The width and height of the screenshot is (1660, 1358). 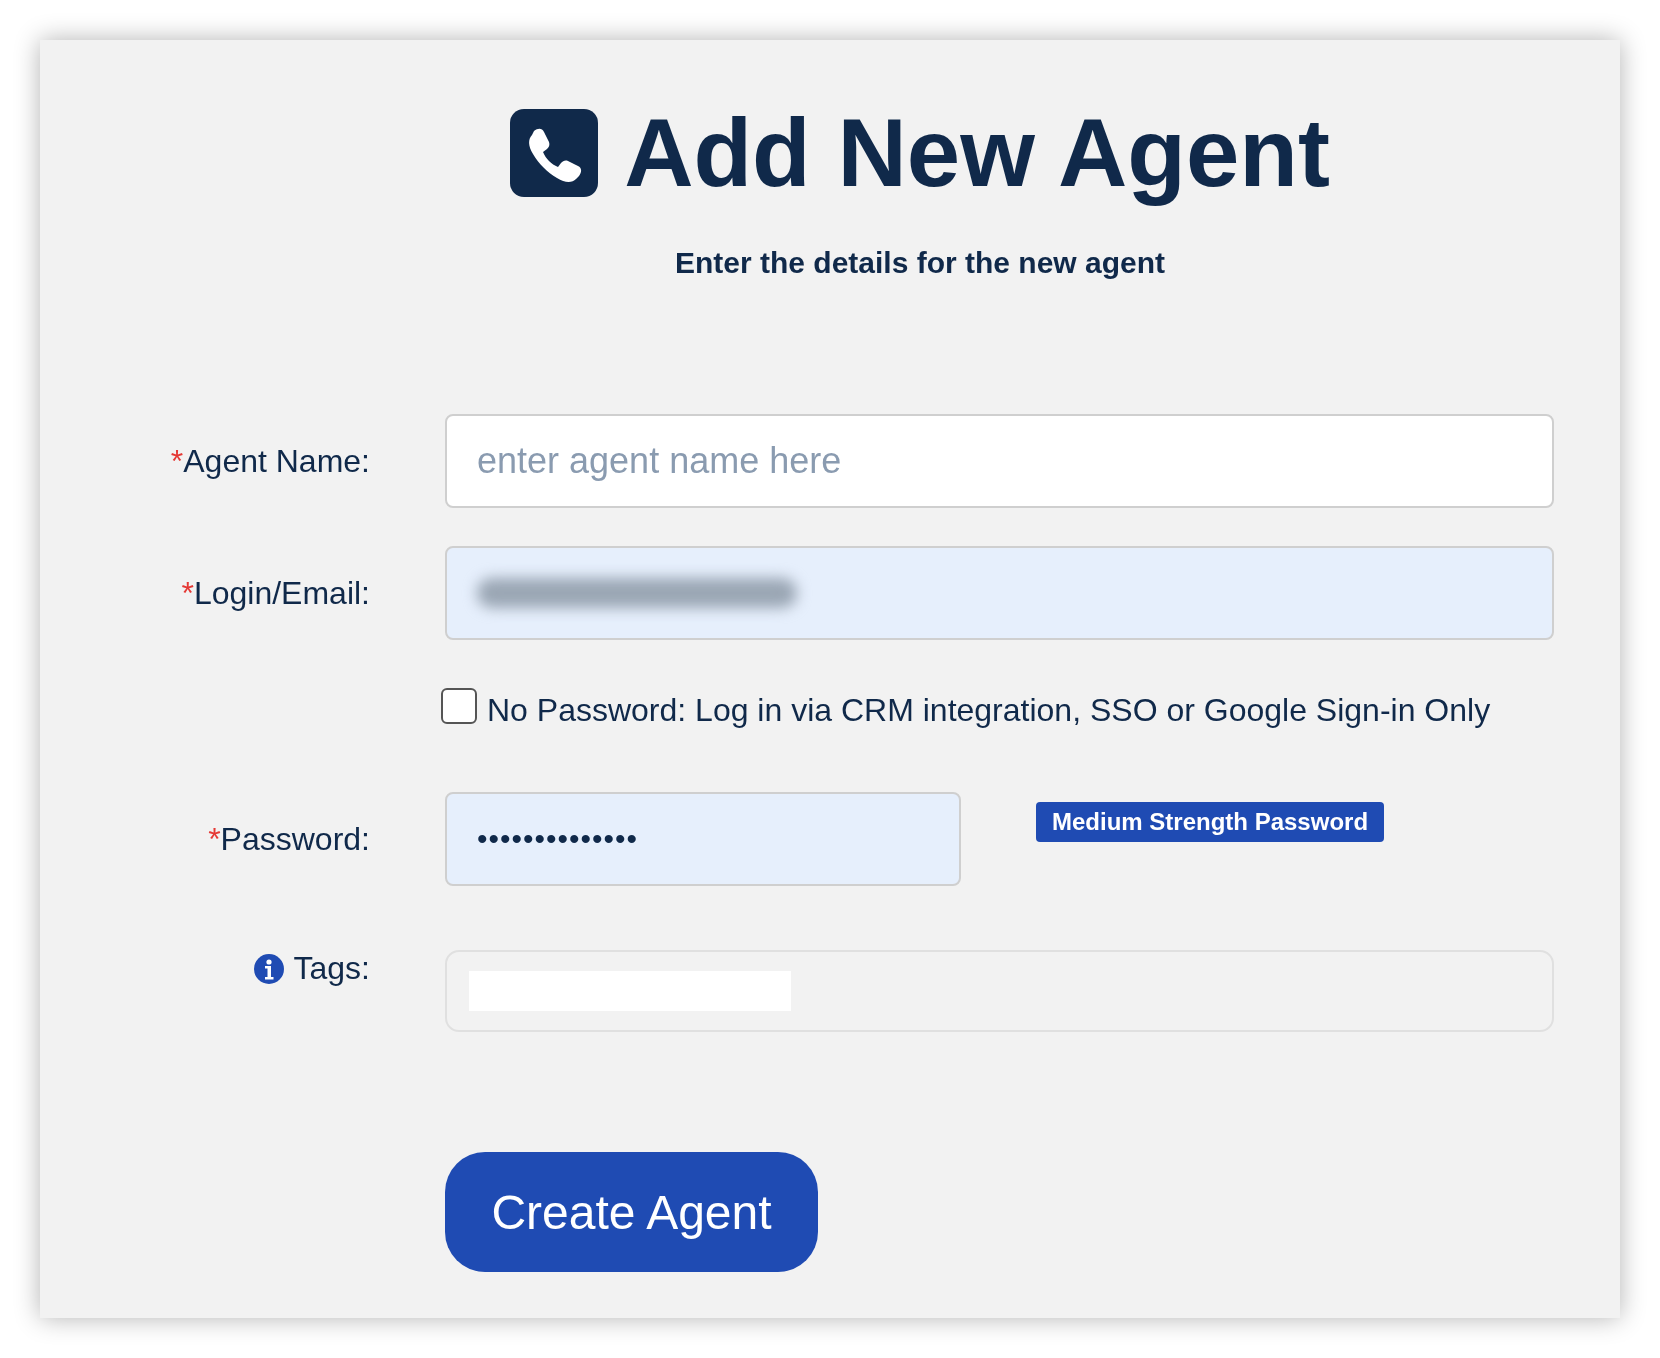 I want to click on phone-icon, so click(x=554, y=153).